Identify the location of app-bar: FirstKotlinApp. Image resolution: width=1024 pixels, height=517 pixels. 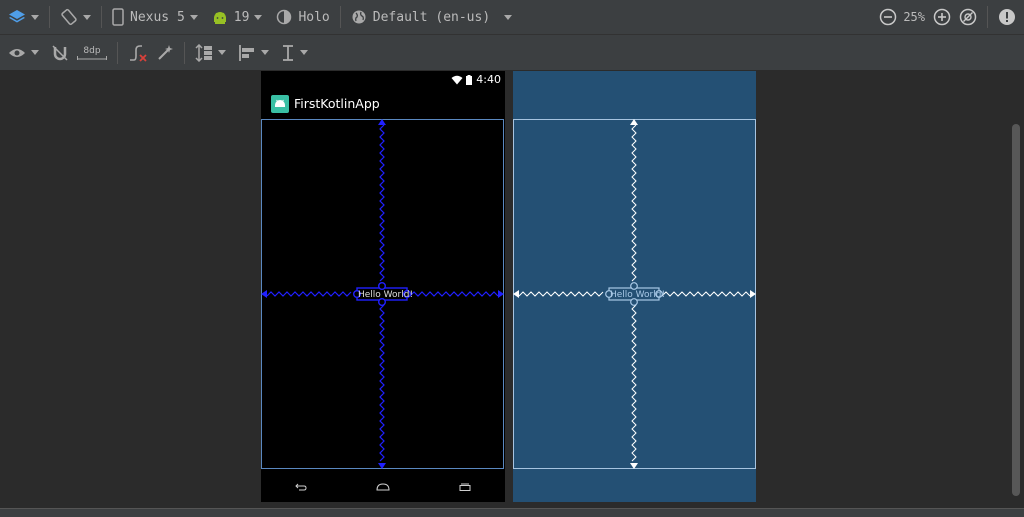
(383, 103).